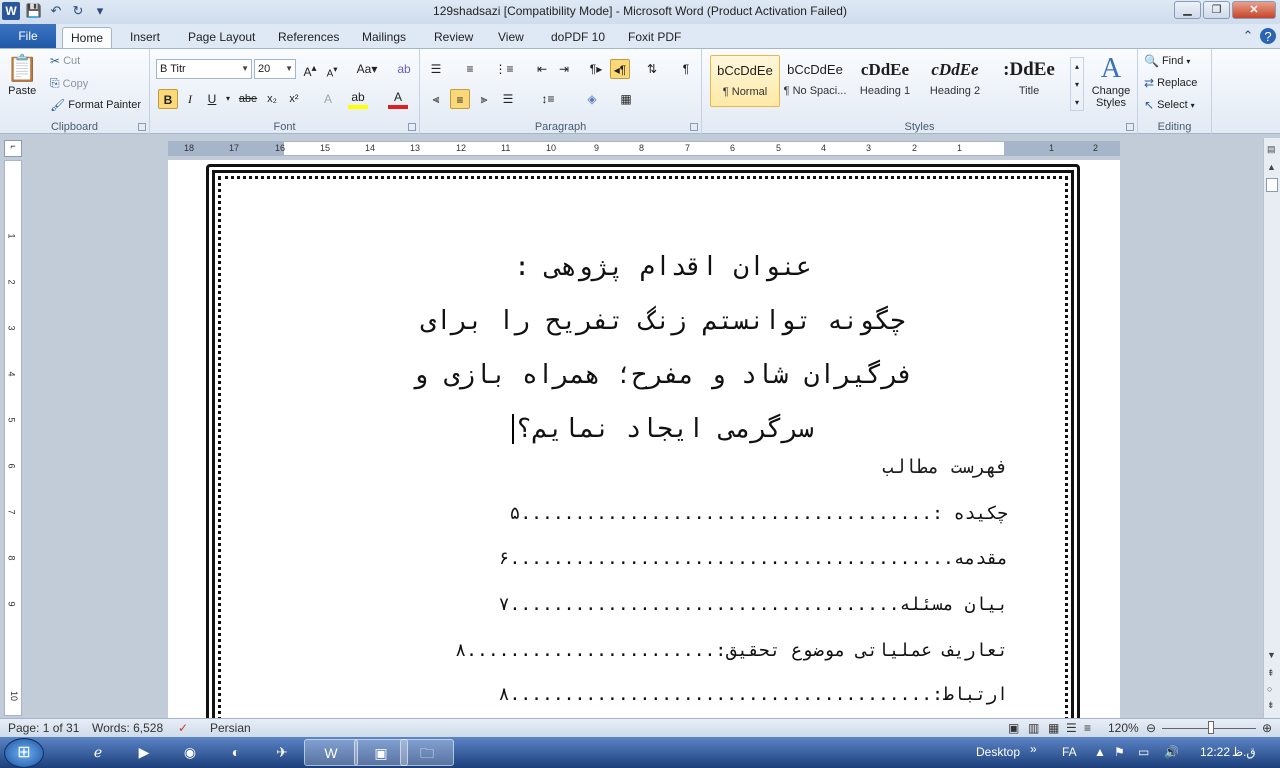 This screenshot has height=768, width=1280. Describe the element at coordinates (398, 99) in the screenshot. I see `font-color-icon: A` at that location.